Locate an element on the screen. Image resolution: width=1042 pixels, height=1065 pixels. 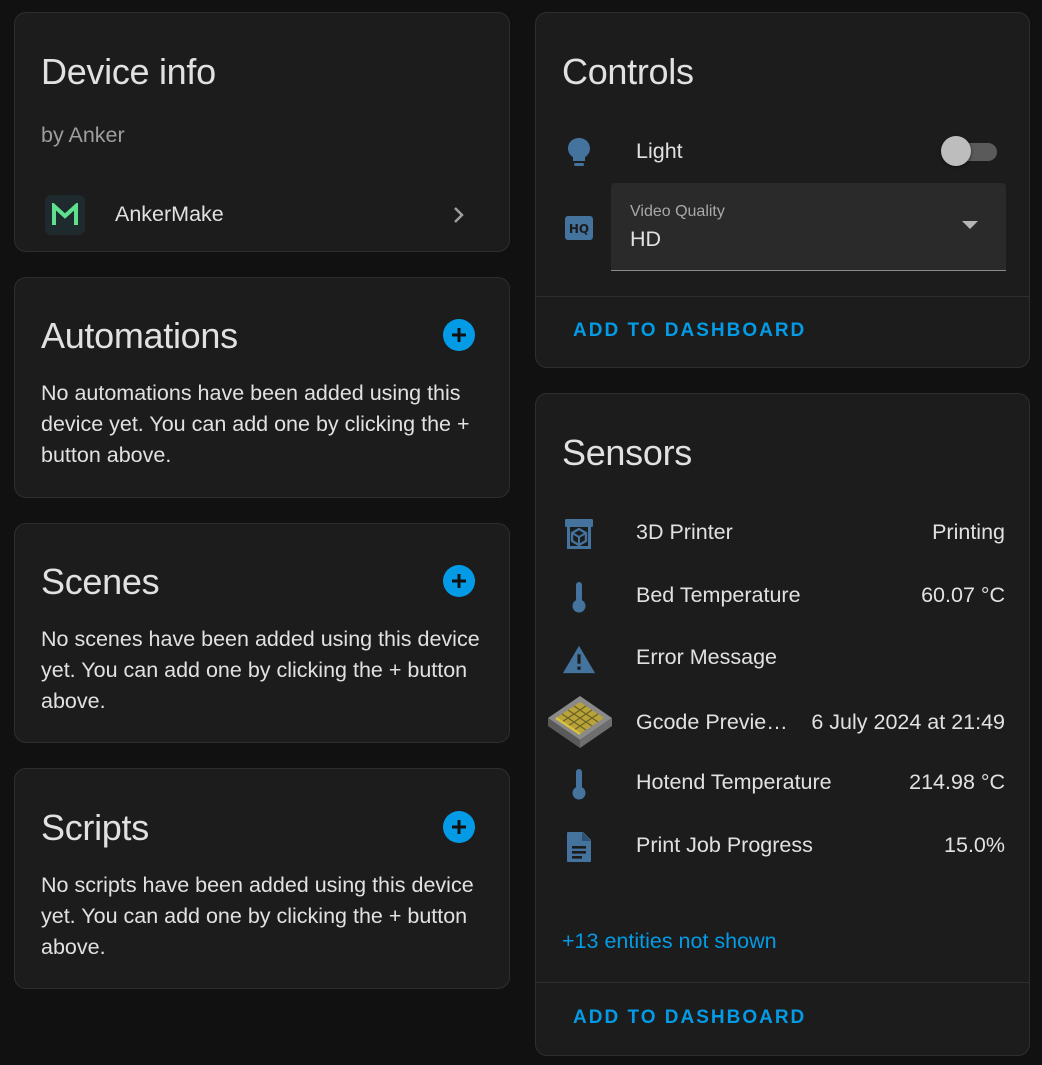
add-scene-button is located at coordinates (459, 581).